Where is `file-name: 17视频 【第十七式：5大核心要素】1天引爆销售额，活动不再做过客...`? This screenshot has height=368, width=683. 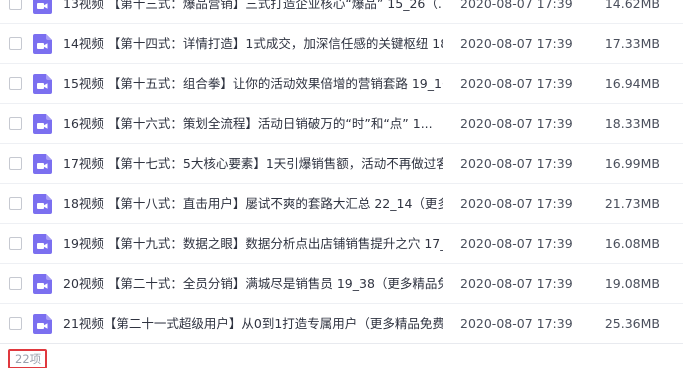 file-name: 17视频 【第十七式：5大核心要素】1天引爆销售额，活动不再做过客... is located at coordinates (253, 164).